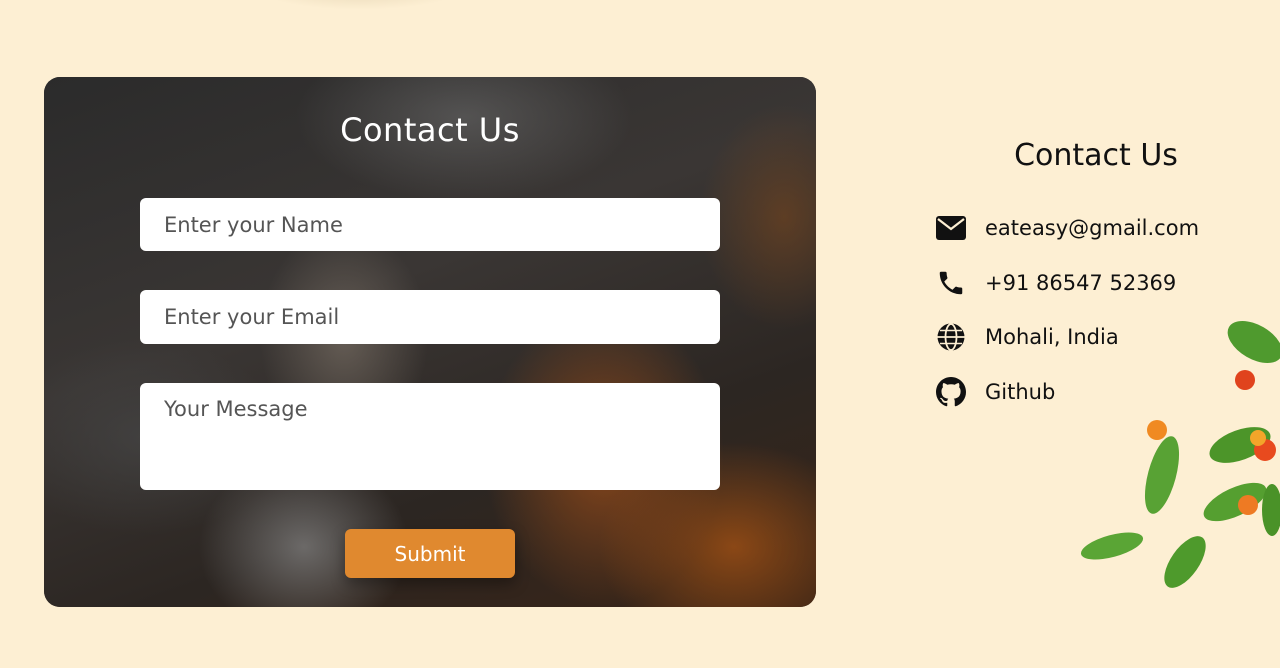  Describe the element at coordinates (360, 5) in the screenshot. I see `decorative-shadow` at that location.